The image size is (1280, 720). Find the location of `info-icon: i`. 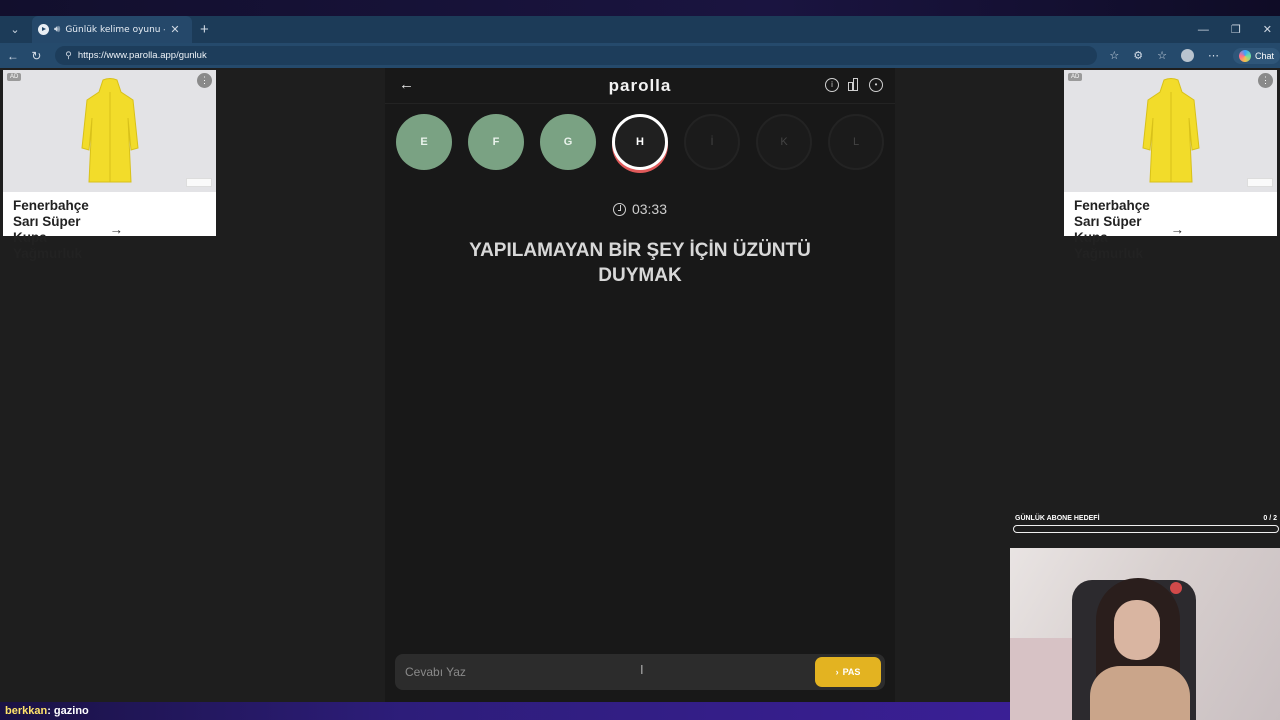

info-icon: i is located at coordinates (832, 85).